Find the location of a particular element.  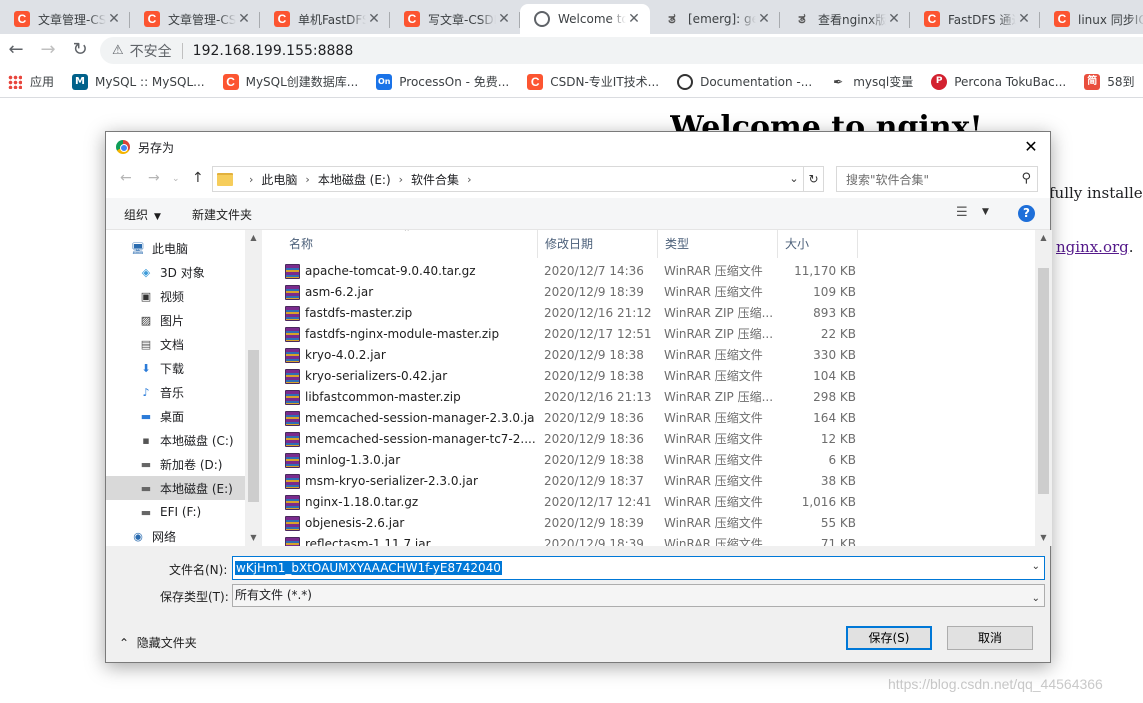

column-divider is located at coordinates (857, 244).